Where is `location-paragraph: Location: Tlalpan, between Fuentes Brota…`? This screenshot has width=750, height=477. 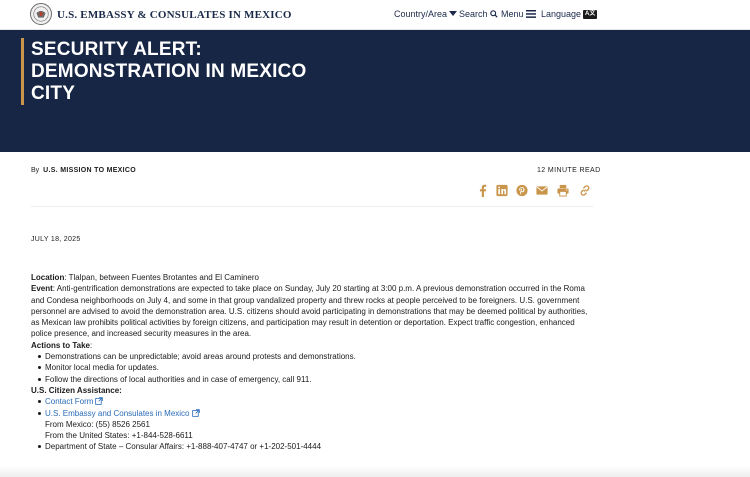 location-paragraph: Location: Tlalpan, between Fuentes Brota… is located at coordinates (311, 277).